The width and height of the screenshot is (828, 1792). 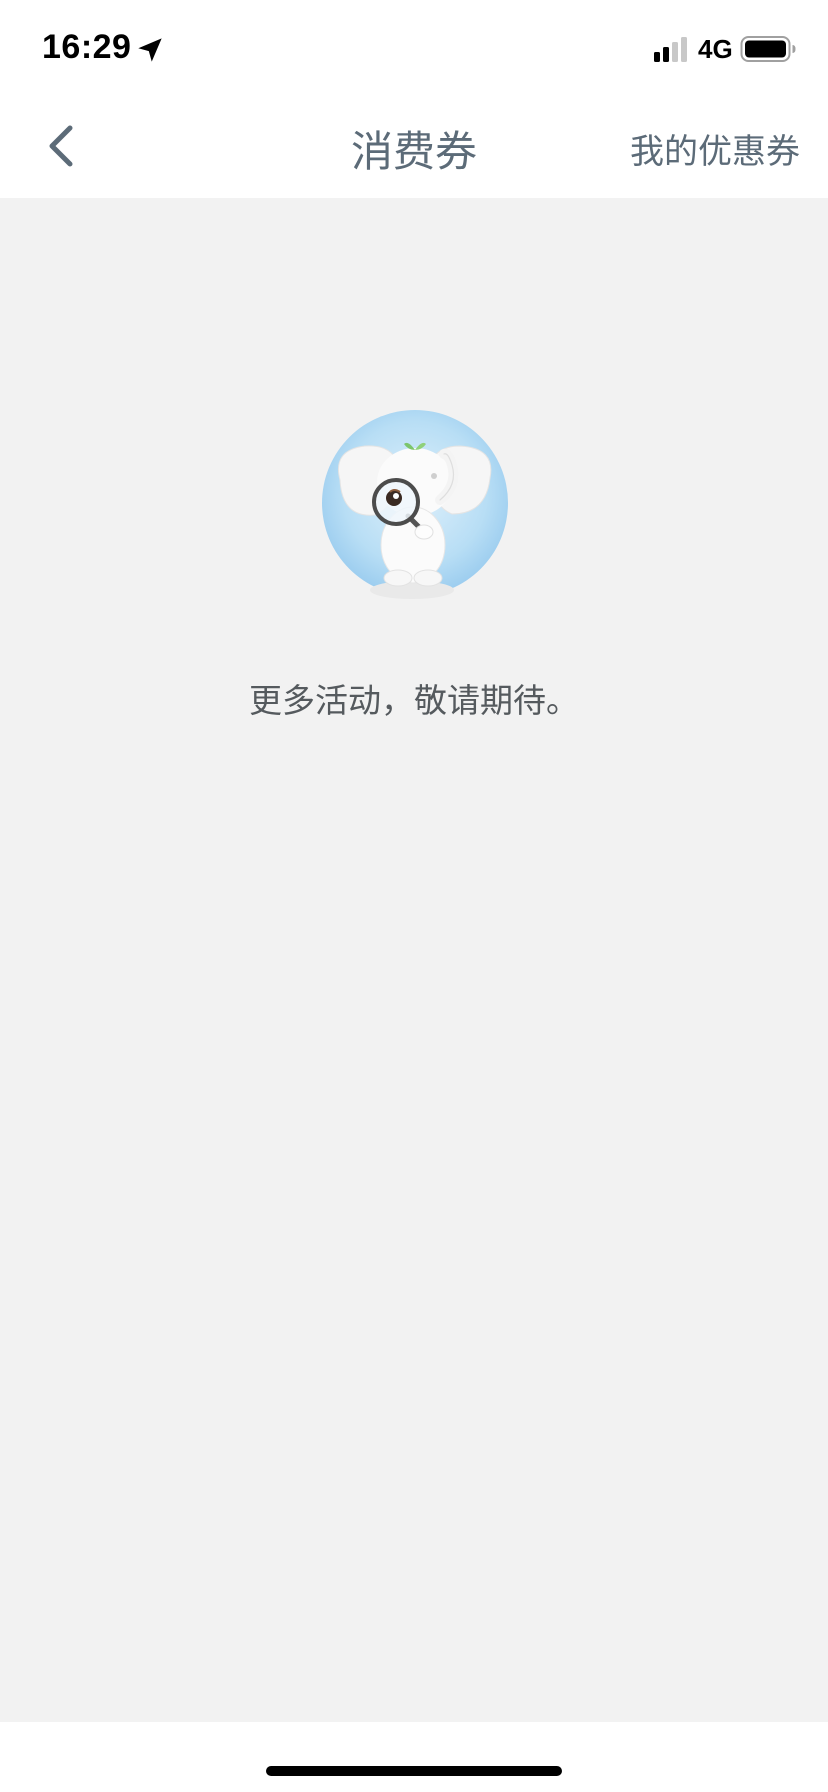 What do you see at coordinates (414, 147) in the screenshot?
I see `navigation-bar: 消费券 我的优惠券` at bounding box center [414, 147].